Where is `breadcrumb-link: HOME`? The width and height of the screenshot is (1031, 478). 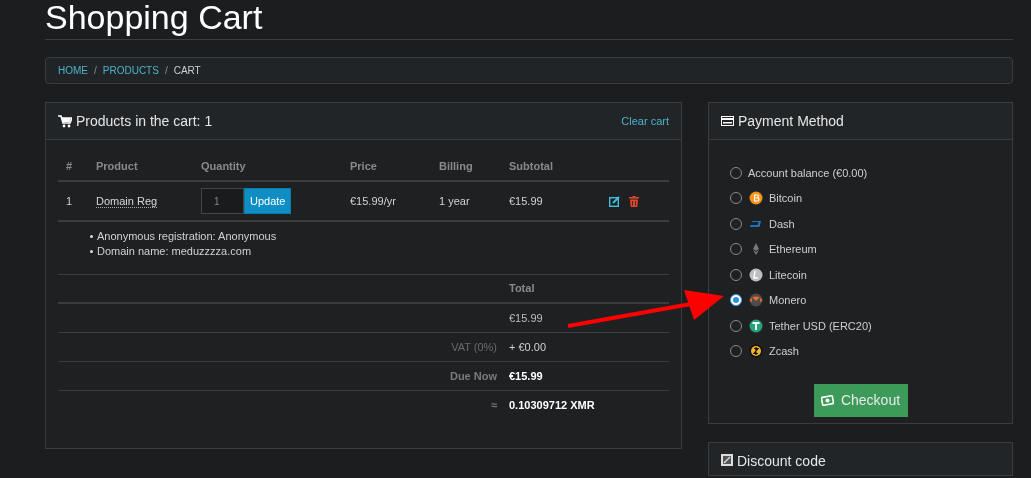 breadcrumb-link: HOME is located at coordinates (73, 70).